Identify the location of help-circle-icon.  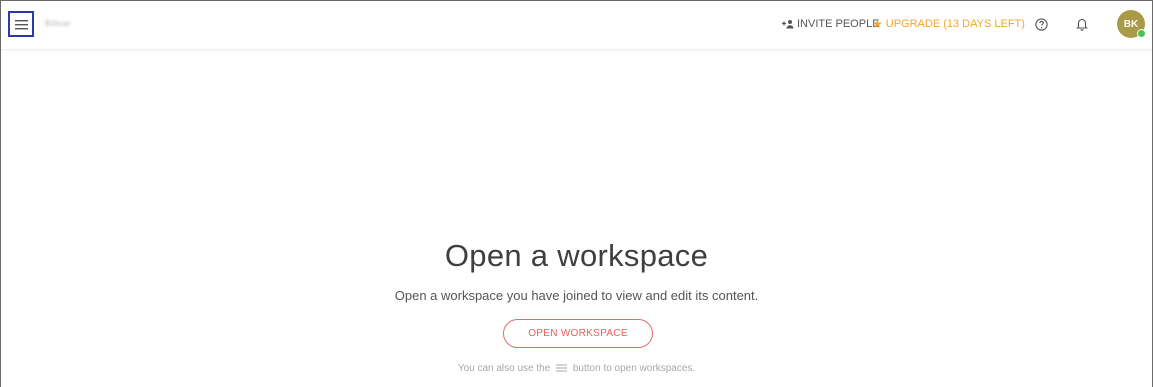
(1041, 24).